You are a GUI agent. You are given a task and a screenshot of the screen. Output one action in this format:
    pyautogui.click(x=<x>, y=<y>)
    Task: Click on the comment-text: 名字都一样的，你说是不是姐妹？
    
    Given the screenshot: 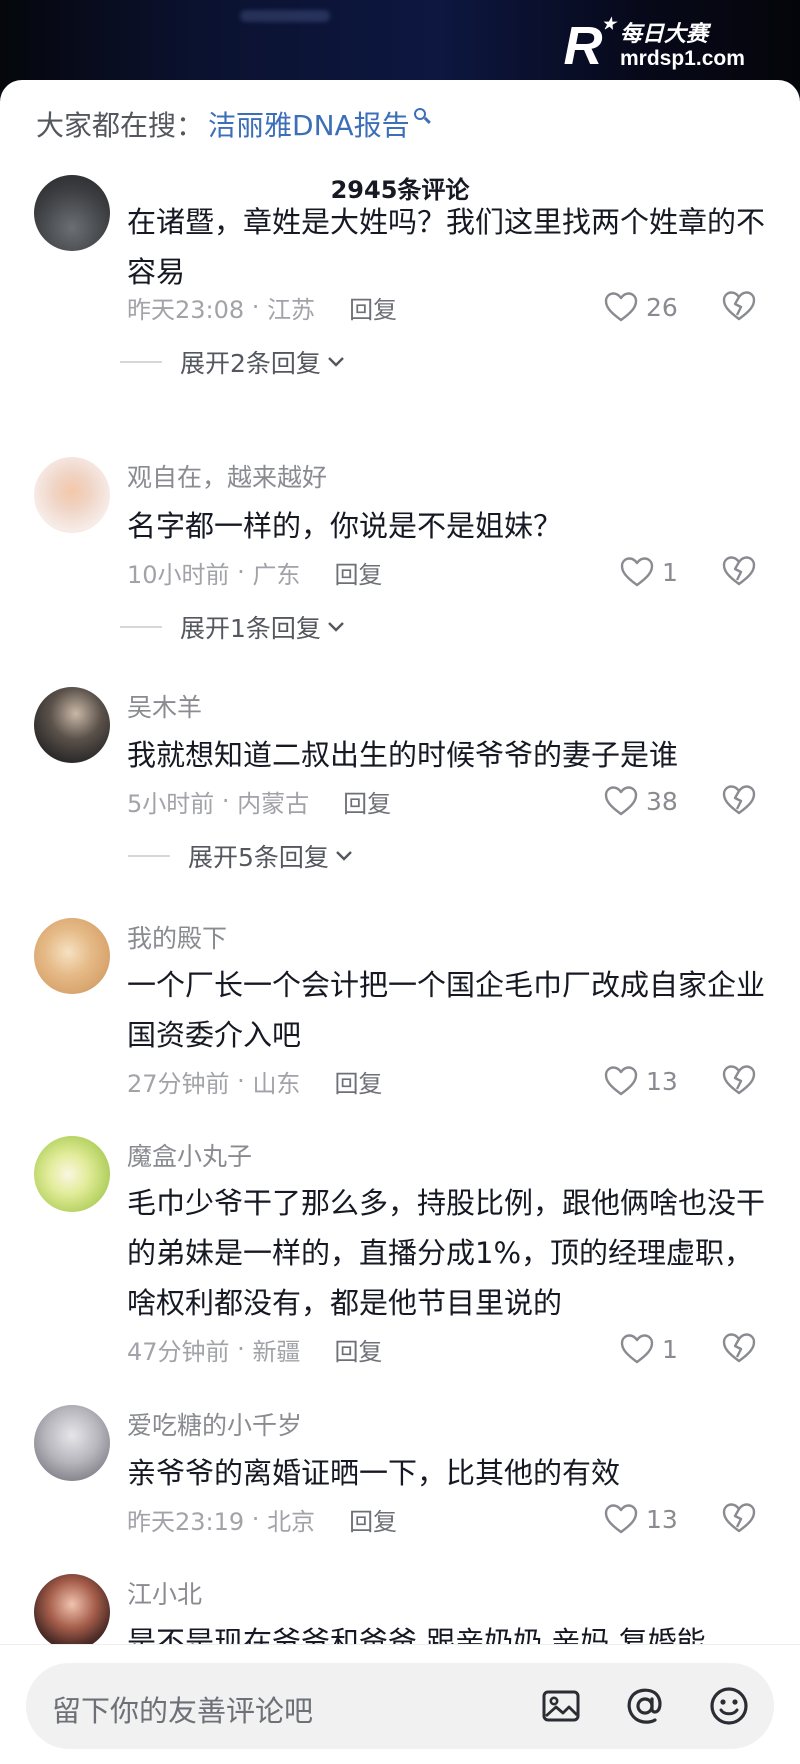 What is the action you would take?
    pyautogui.click(x=345, y=526)
    